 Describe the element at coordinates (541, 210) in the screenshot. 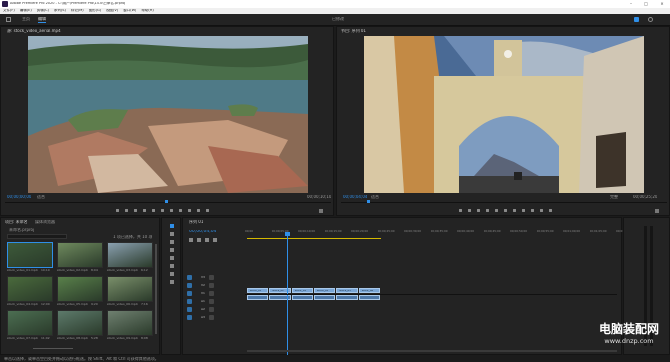

I see `extract-icon` at that location.